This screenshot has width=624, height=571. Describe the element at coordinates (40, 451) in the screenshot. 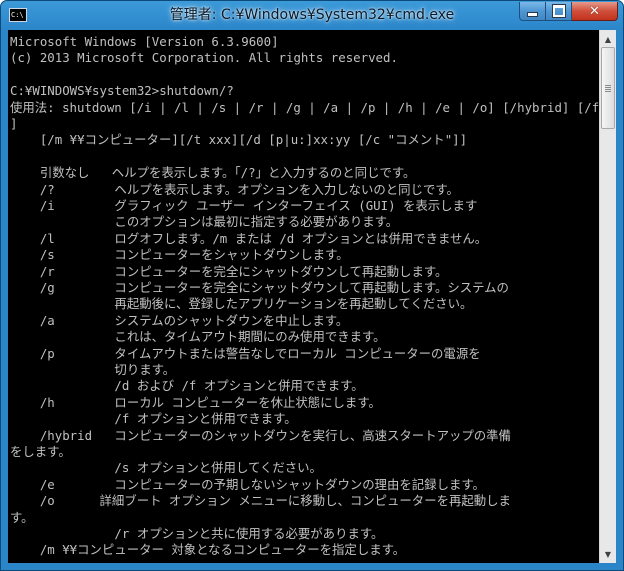

I see `console-line: をします。` at that location.